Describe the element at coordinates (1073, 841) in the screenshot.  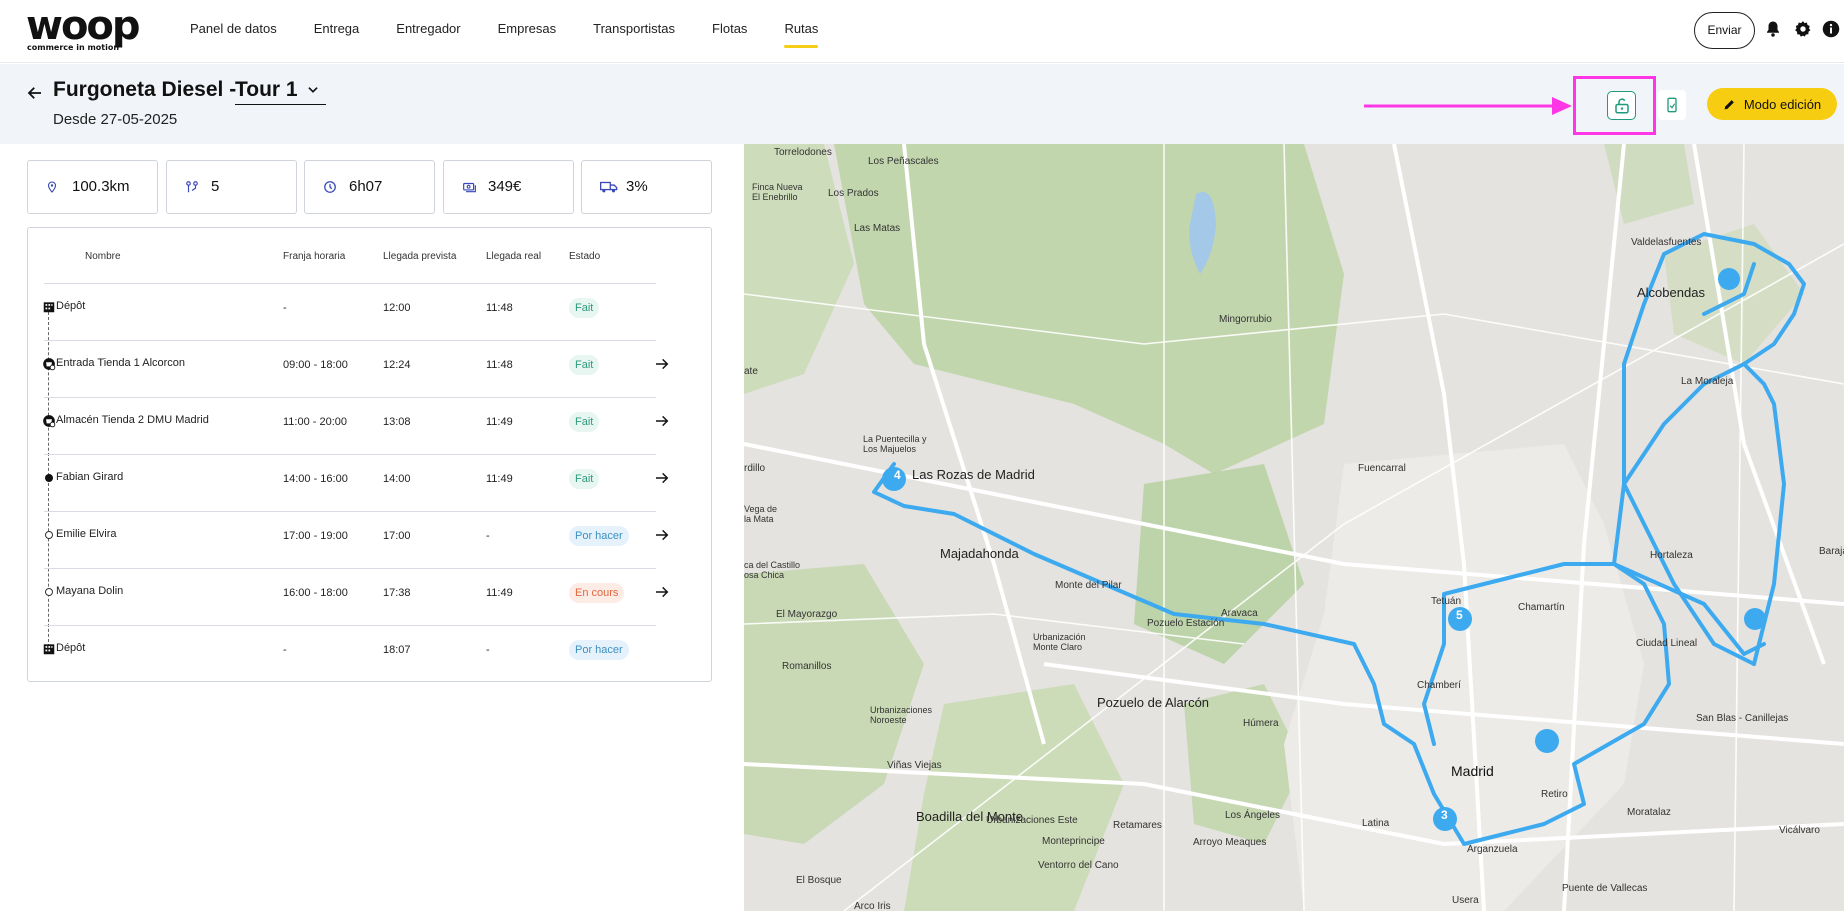
I see `map-label: Monteprincipe` at that location.